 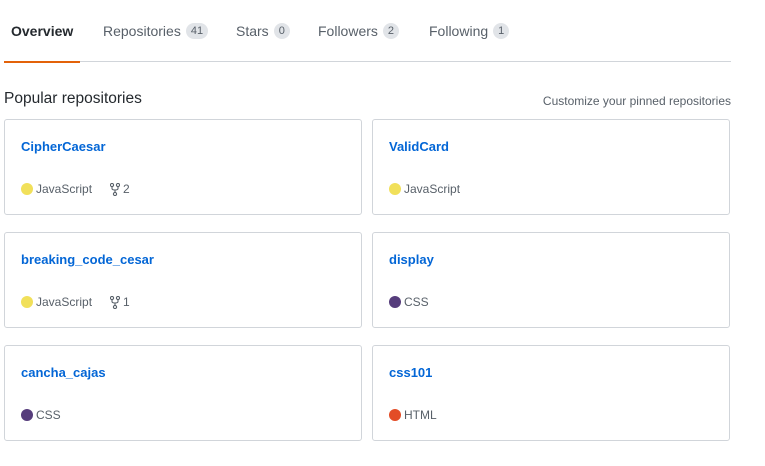 What do you see at coordinates (551, 393) in the screenshot?
I see `repo-card: css101 HTML` at bounding box center [551, 393].